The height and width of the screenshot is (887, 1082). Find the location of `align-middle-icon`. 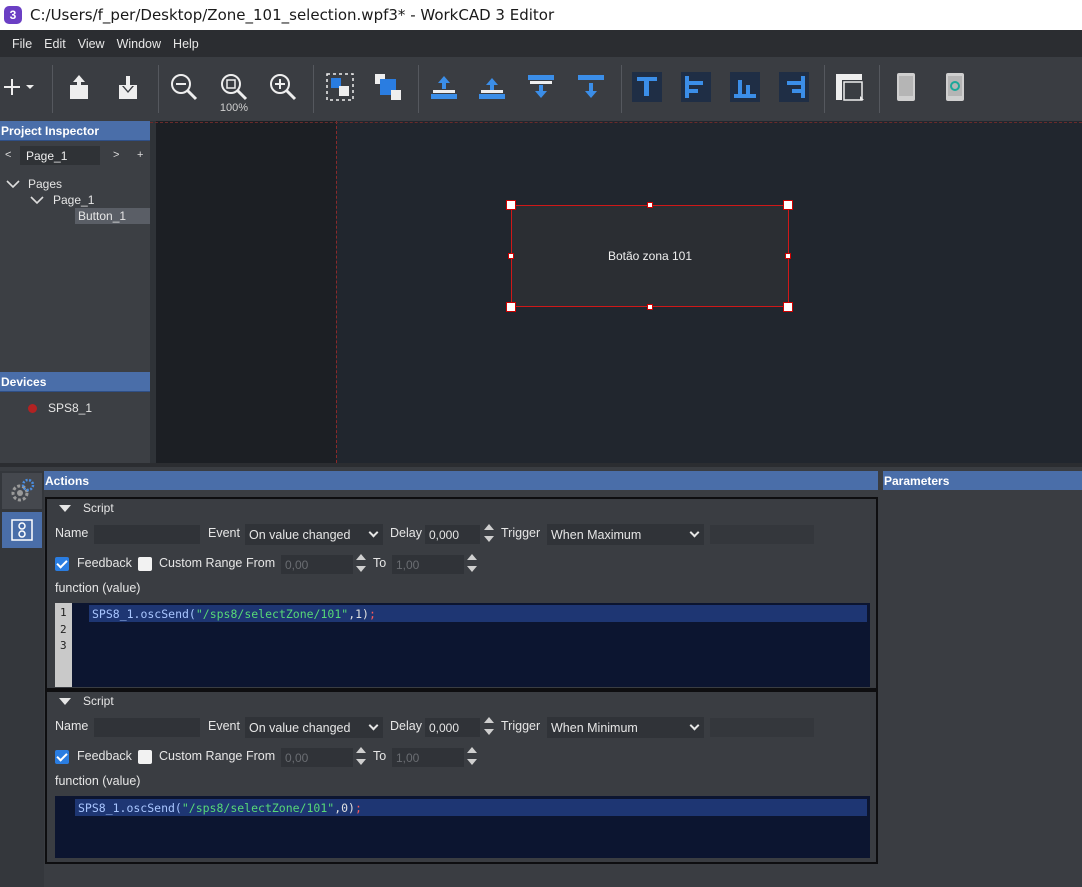

align-middle-icon is located at coordinates (492, 87).